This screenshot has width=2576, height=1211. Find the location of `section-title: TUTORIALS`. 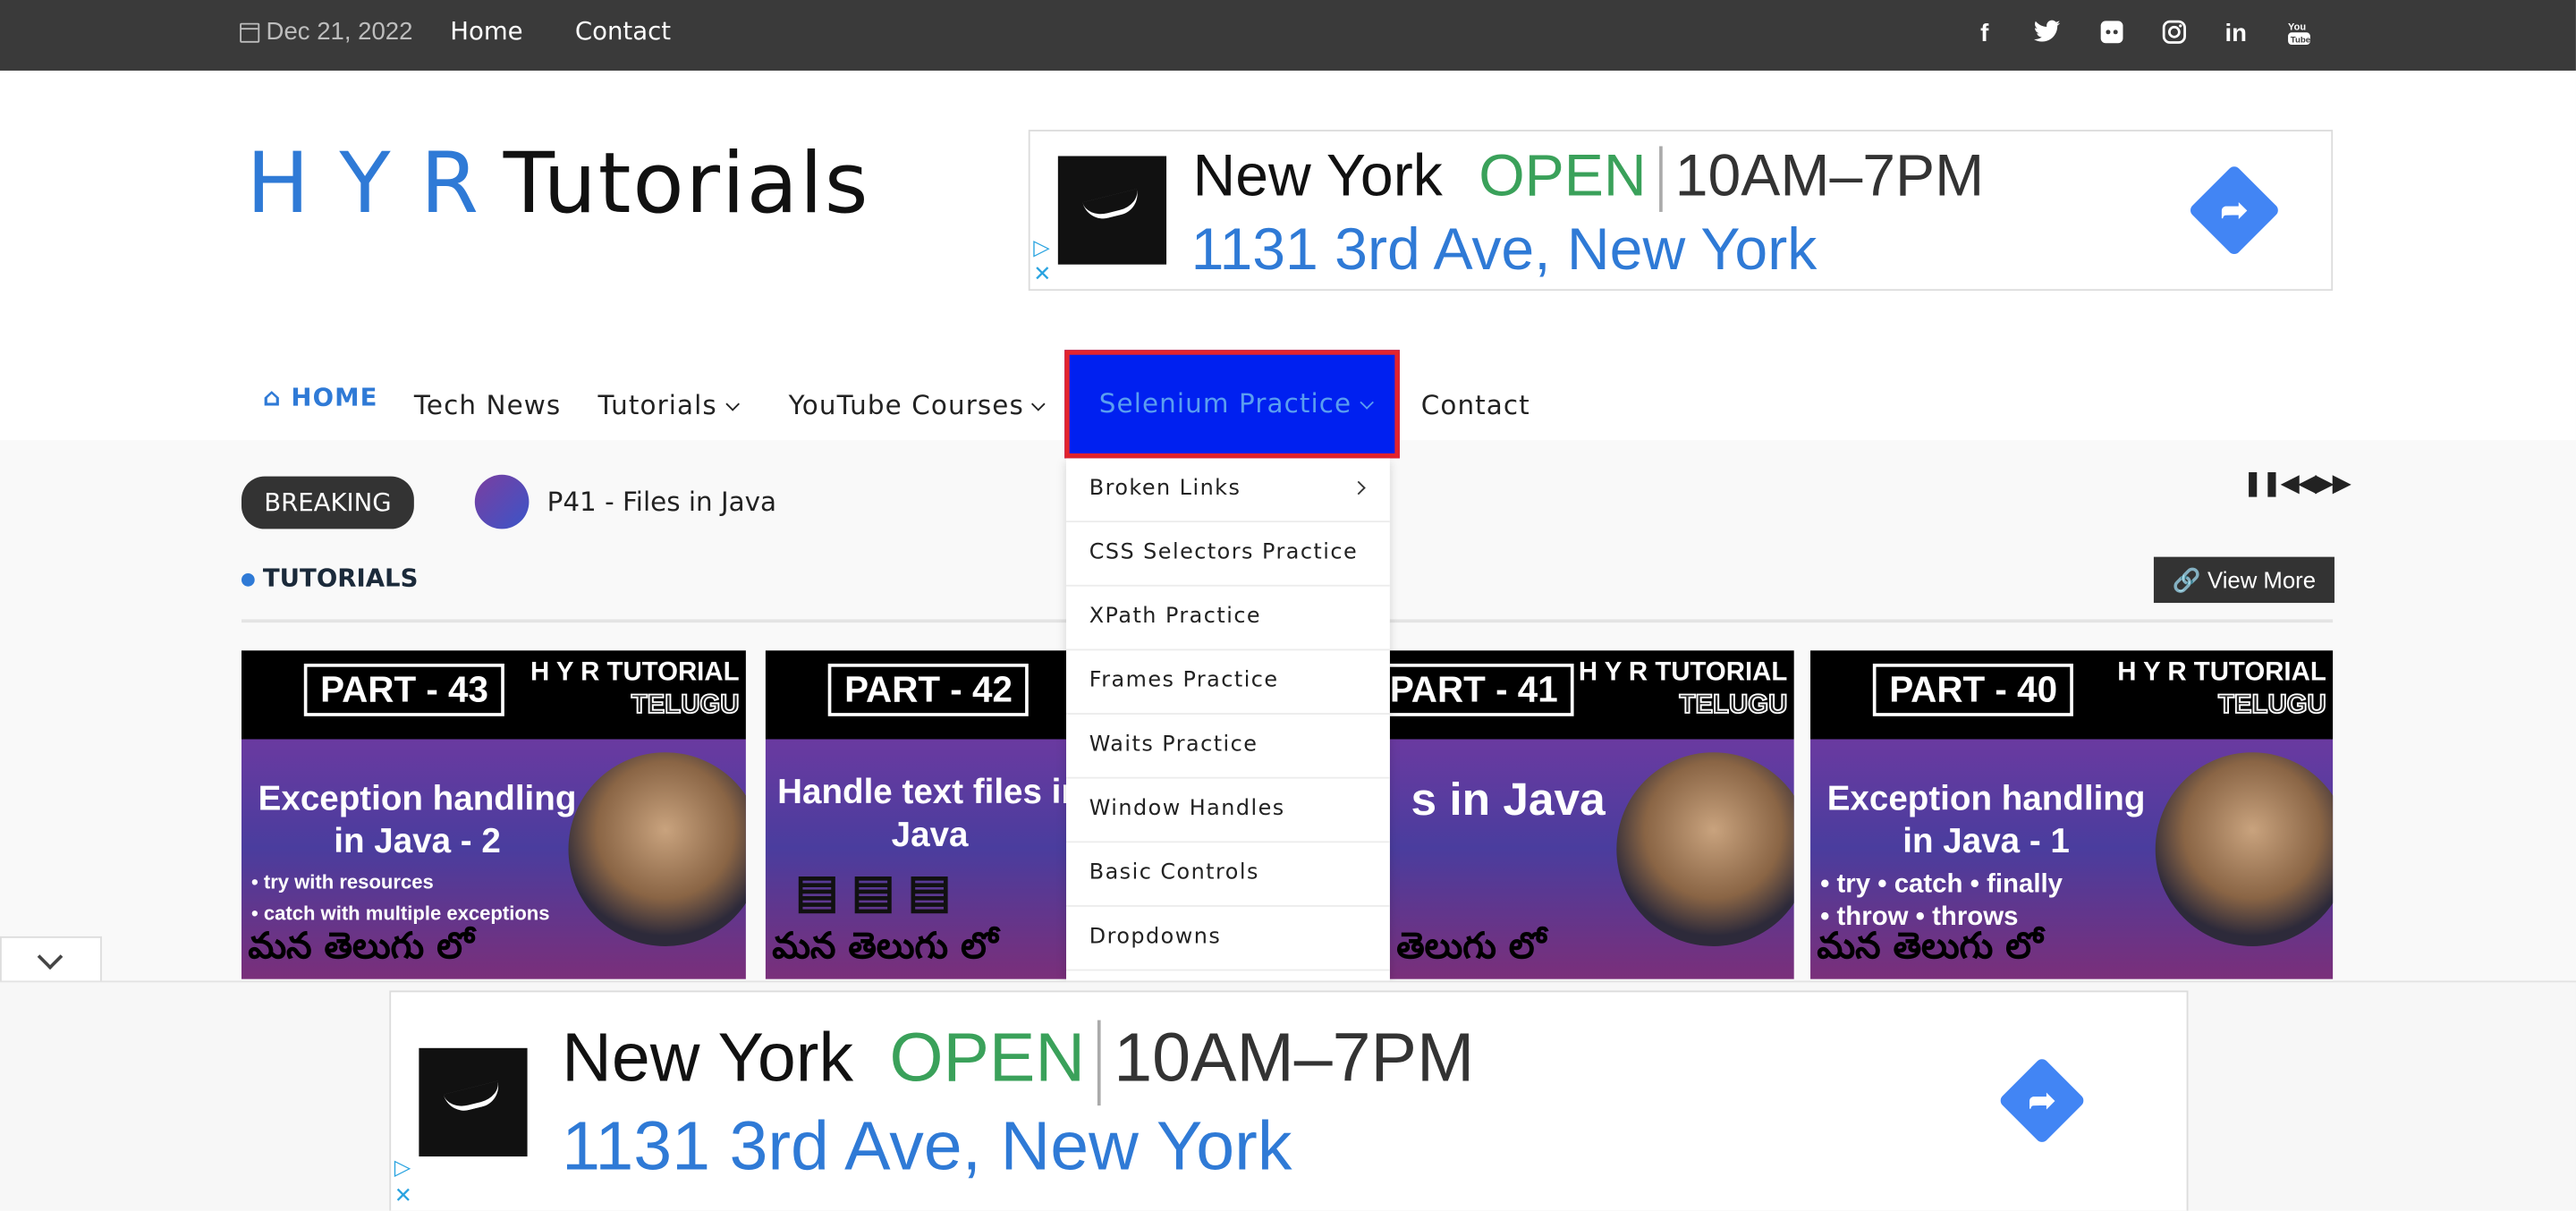

section-title: TUTORIALS is located at coordinates (340, 578).